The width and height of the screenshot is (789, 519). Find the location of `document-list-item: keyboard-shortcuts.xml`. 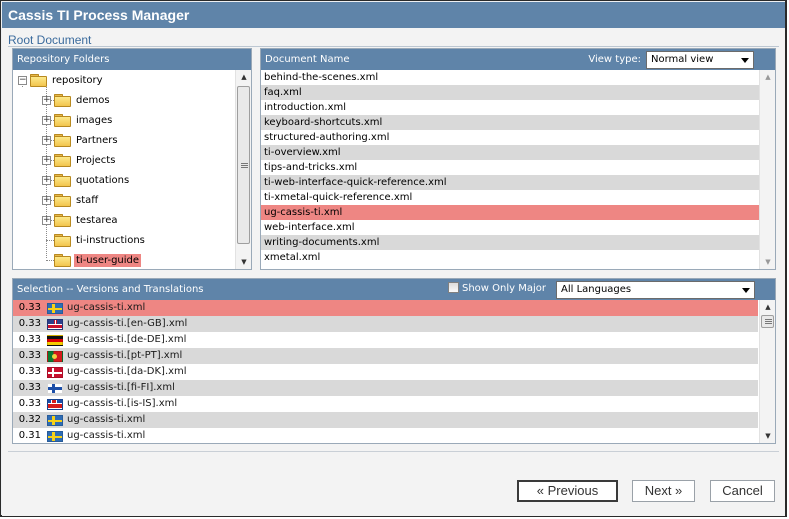

document-list-item: keyboard-shortcuts.xml is located at coordinates (510, 122).